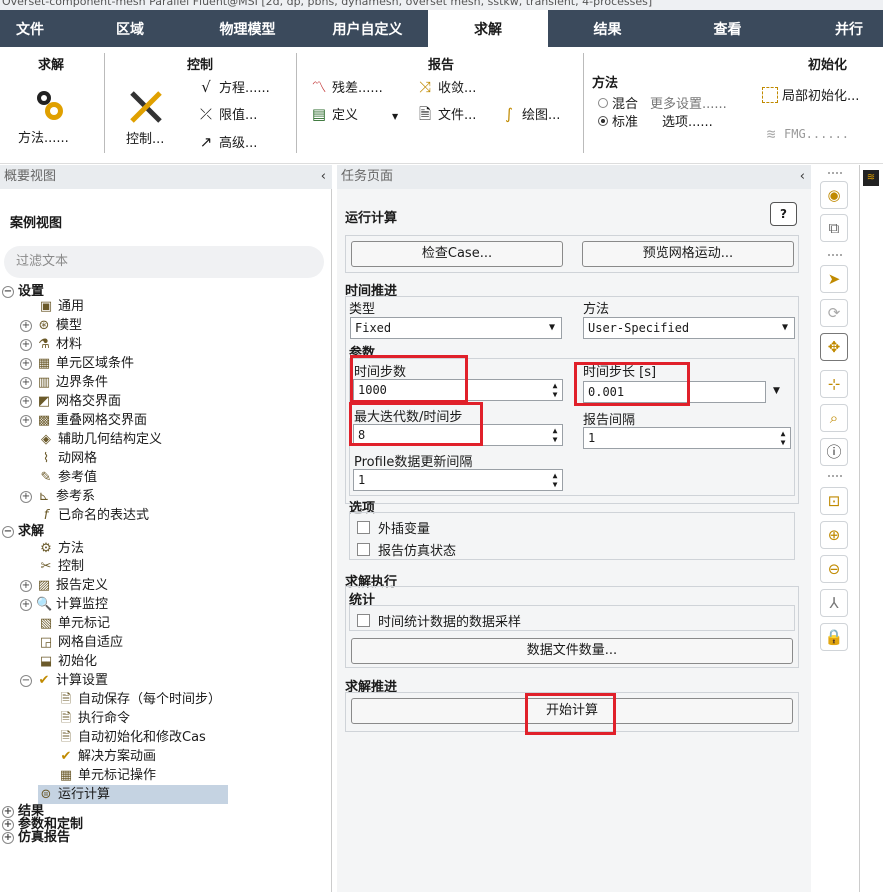  I want to click on definitions-dropdown-icon: ▼, so click(395, 116).